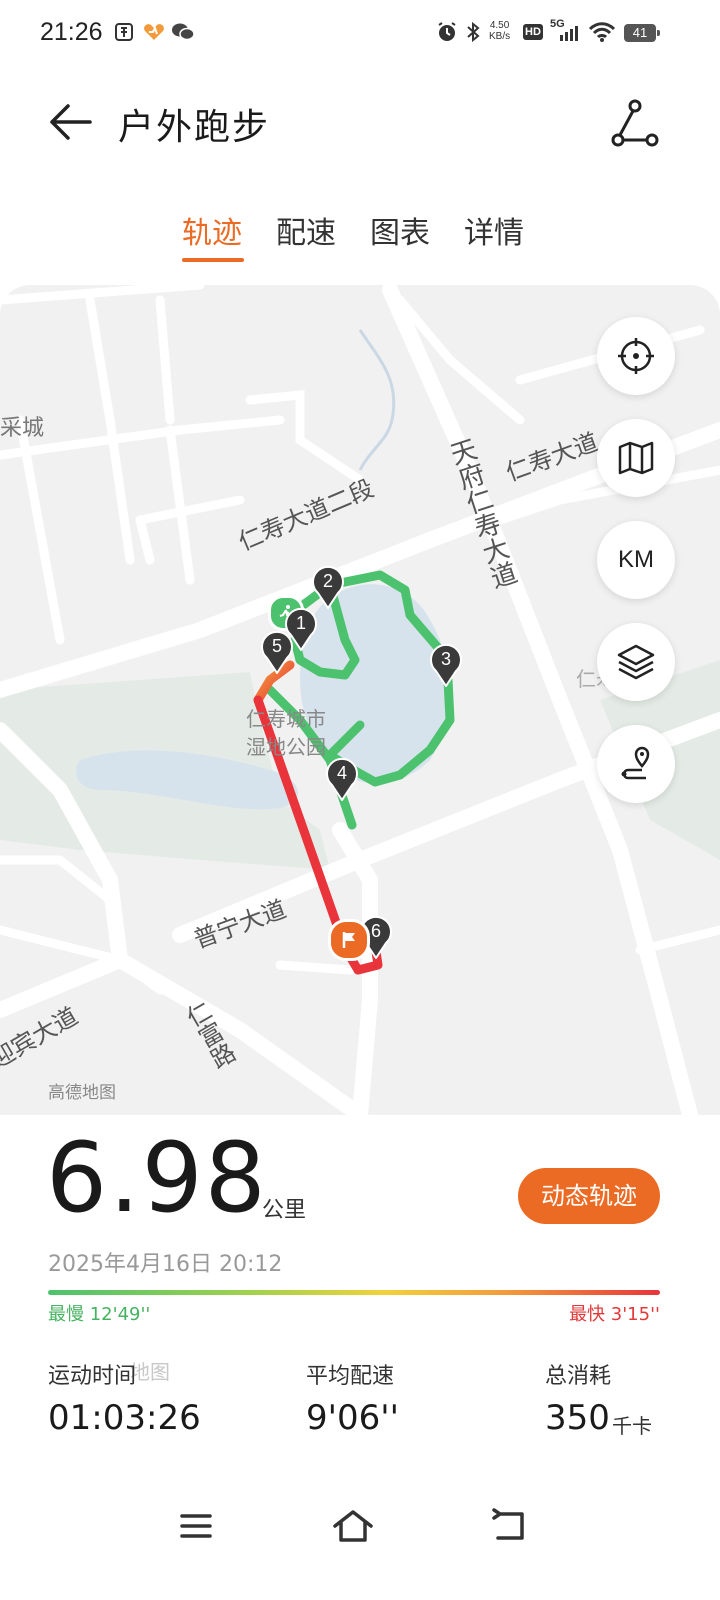 The width and height of the screenshot is (720, 1600). I want to click on distance-value: 6.98, so click(157, 1178).